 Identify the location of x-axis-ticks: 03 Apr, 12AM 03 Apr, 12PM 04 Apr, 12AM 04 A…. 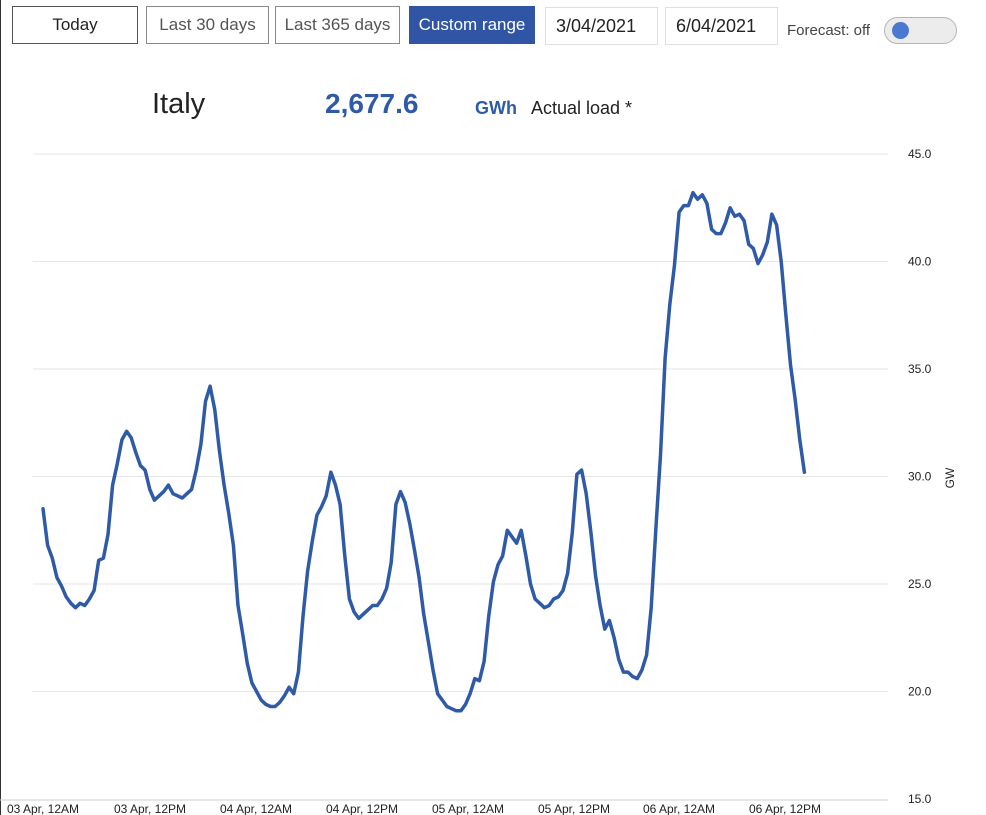
(414, 808).